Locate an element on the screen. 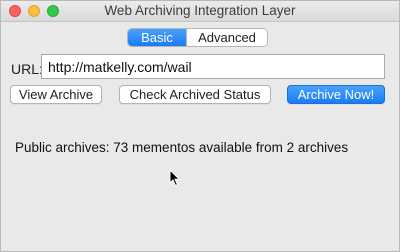 This screenshot has width=400, height=252. url-input is located at coordinates (213, 66).